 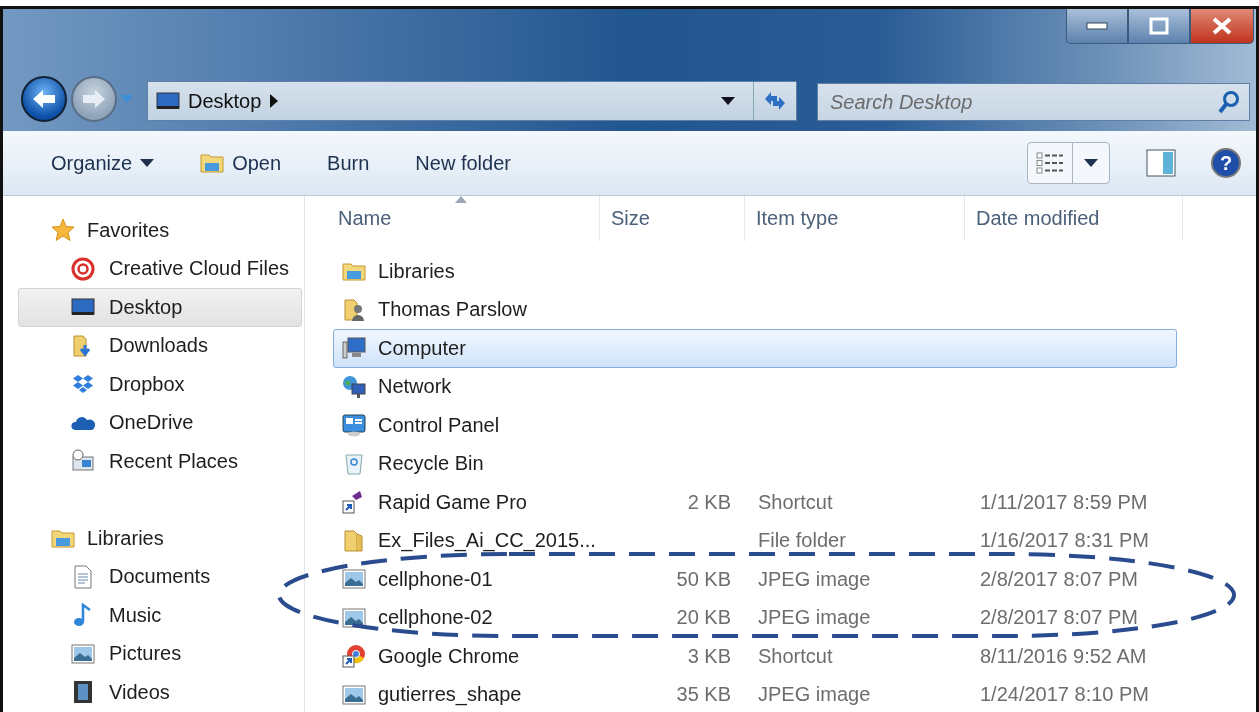 What do you see at coordinates (728, 101) in the screenshot?
I see `dropdown-arrow-icon` at bounding box center [728, 101].